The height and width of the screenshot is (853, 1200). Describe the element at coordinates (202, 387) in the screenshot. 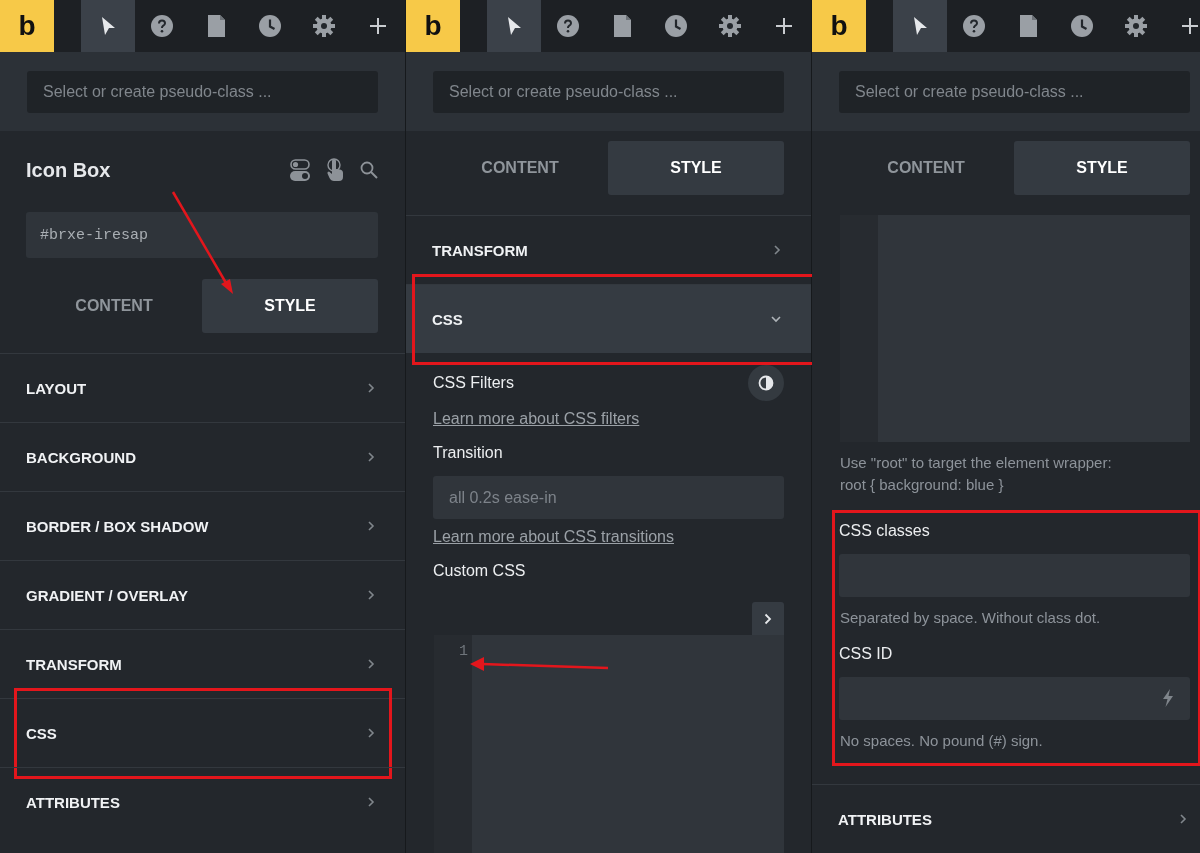

I see `accordion-section: LAYOUT` at that location.